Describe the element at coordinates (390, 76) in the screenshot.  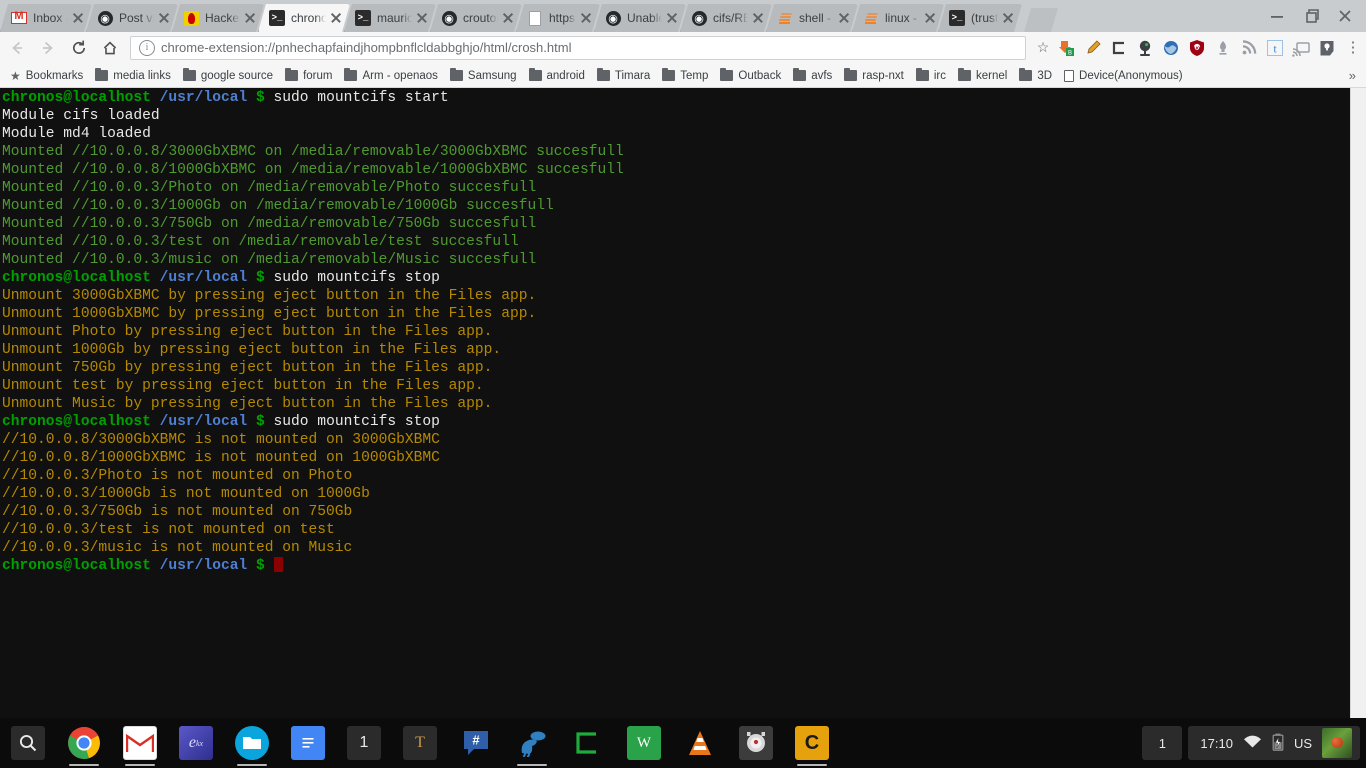
I see `bookmark-item: Arm - openaos` at that location.